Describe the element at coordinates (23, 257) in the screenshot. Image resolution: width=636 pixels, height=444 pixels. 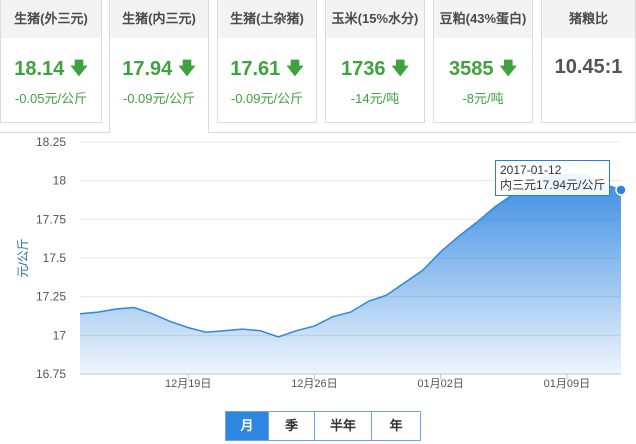
I see `y-axis-label: 元/公斤` at that location.